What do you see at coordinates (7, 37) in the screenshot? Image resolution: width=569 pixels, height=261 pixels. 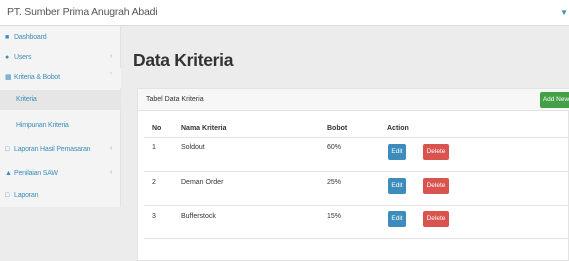 I see `dashboard-icon: ■` at bounding box center [7, 37].